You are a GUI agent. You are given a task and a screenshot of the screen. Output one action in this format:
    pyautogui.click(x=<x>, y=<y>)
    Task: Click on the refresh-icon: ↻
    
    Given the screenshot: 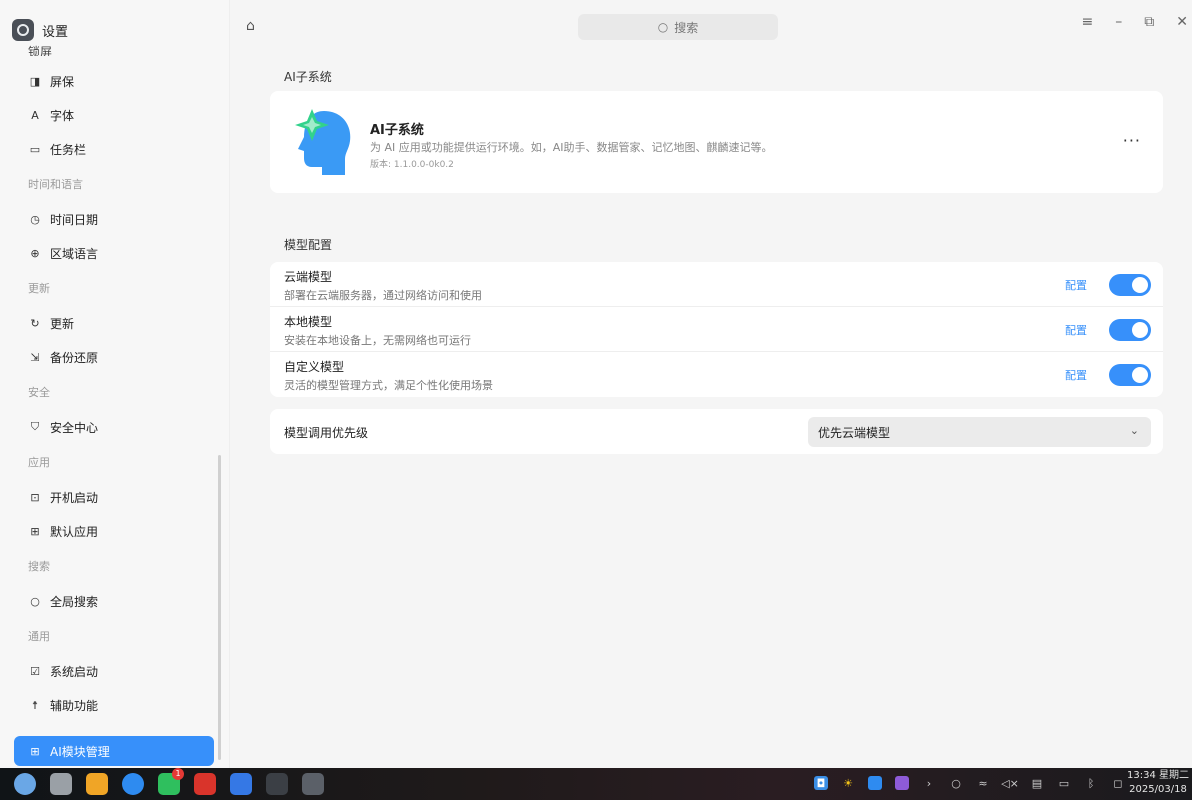 What is the action you would take?
    pyautogui.click(x=35, y=323)
    